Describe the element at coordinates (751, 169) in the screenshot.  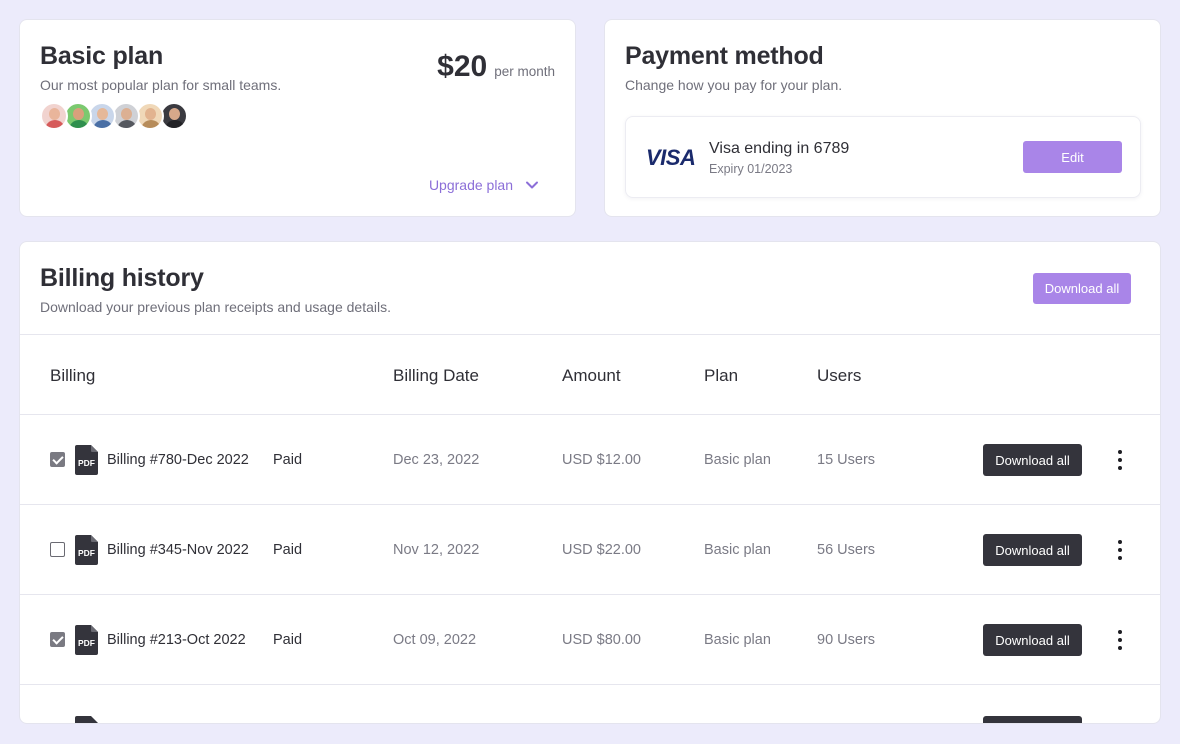
I see `card-expiry: Expiry 01/2023` at that location.